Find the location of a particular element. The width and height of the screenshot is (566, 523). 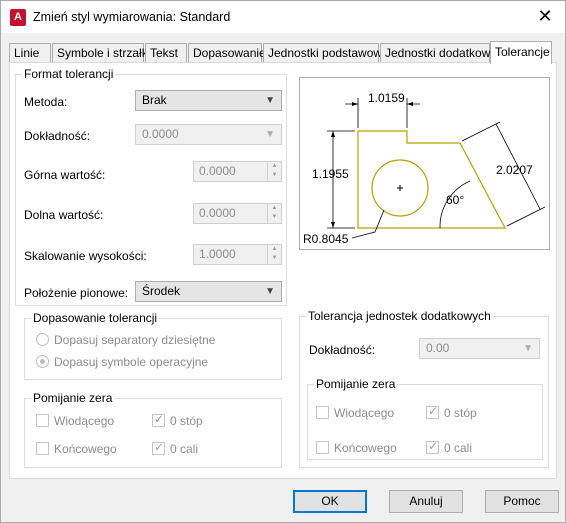

lower-value-label: Dolna wartość: is located at coordinates (64, 215).